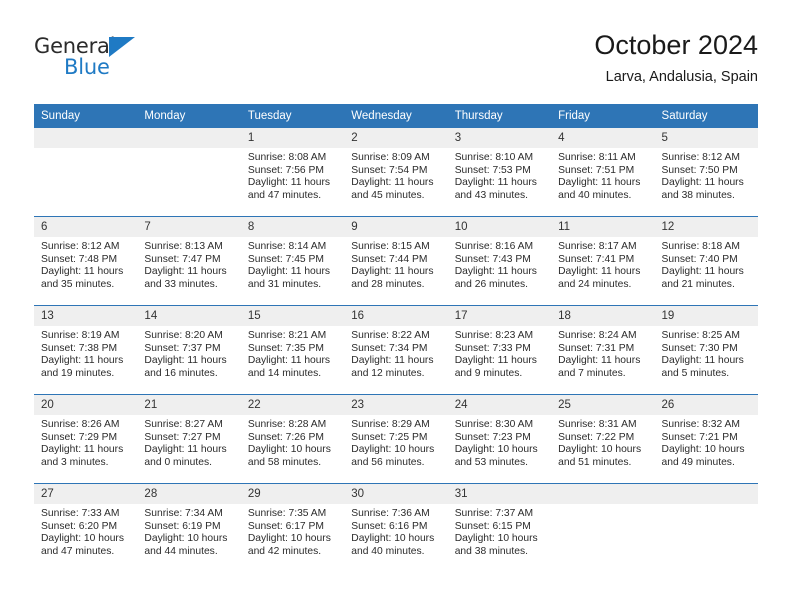 The image size is (792, 612). I want to click on weekday-header-sunday: Sunday, so click(86, 116).